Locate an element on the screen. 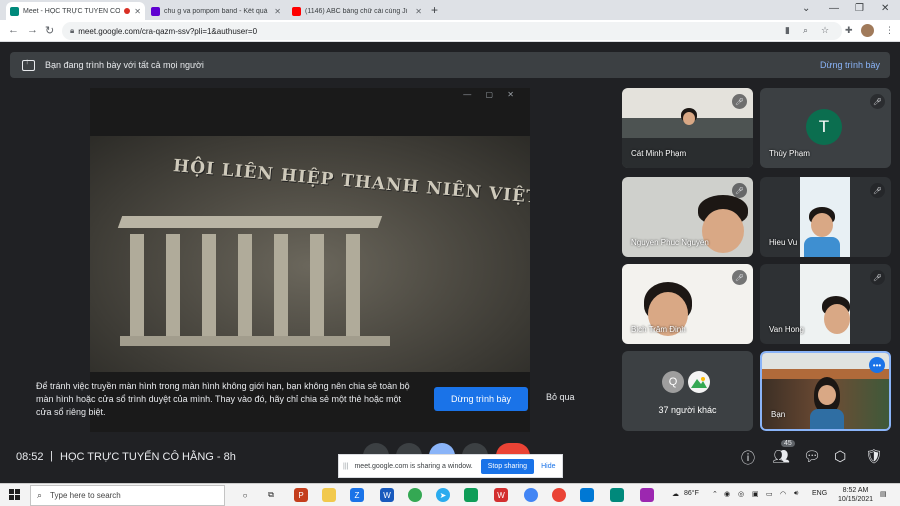  search-icon: ⌕ is located at coordinates (40, 495).